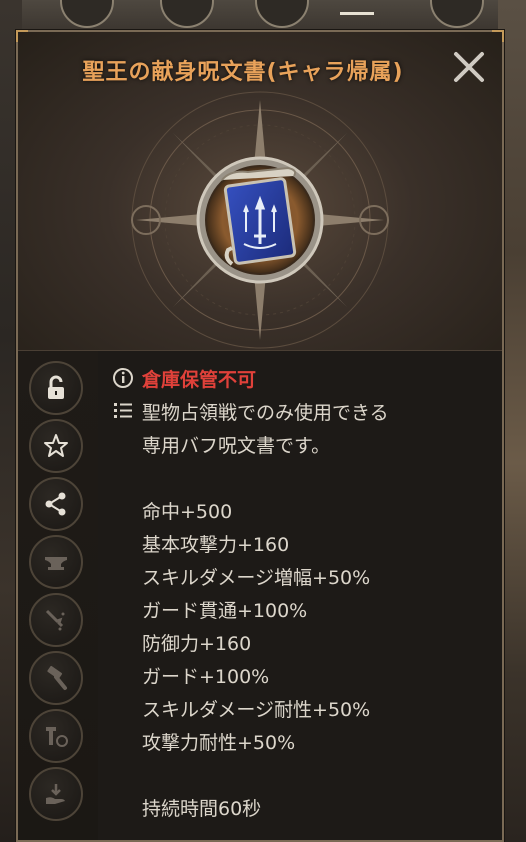 This screenshot has height=842, width=526. I want to click on stat-line: 命中+500, so click(187, 512).